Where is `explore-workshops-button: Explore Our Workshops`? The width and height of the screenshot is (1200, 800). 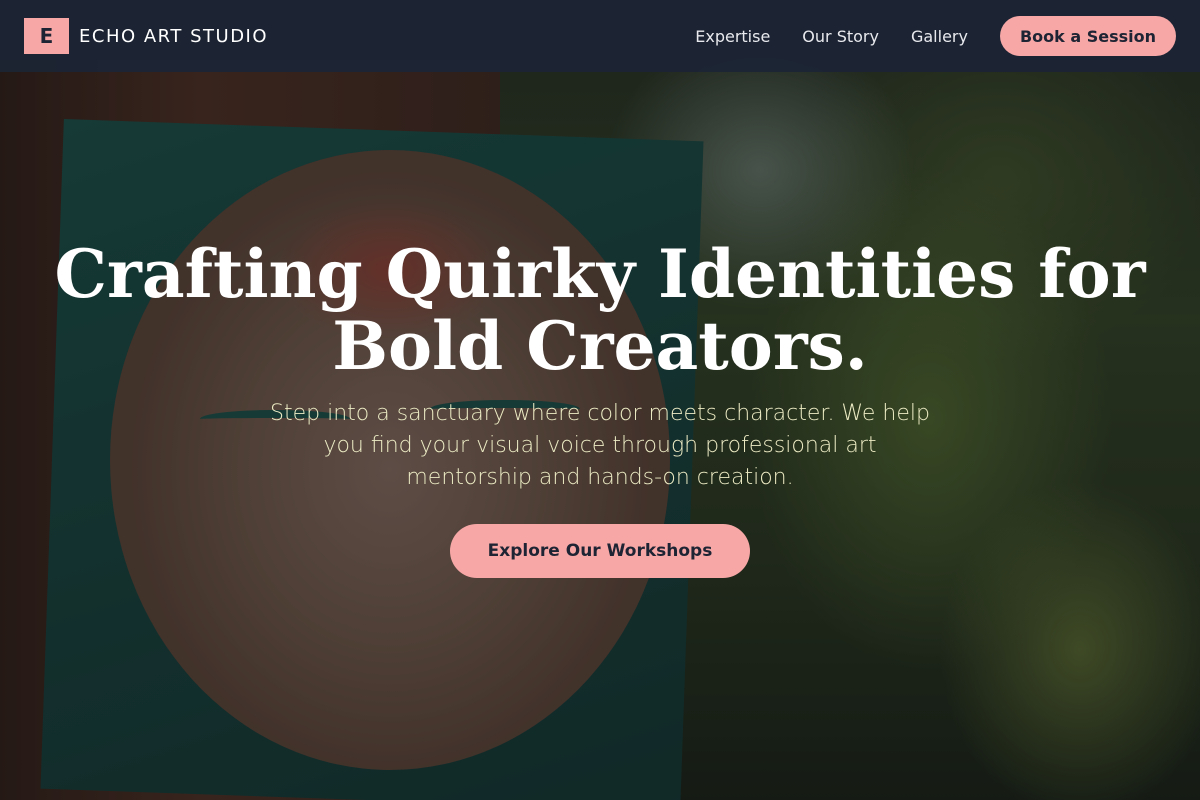
explore-workshops-button: Explore Our Workshops is located at coordinates (600, 551).